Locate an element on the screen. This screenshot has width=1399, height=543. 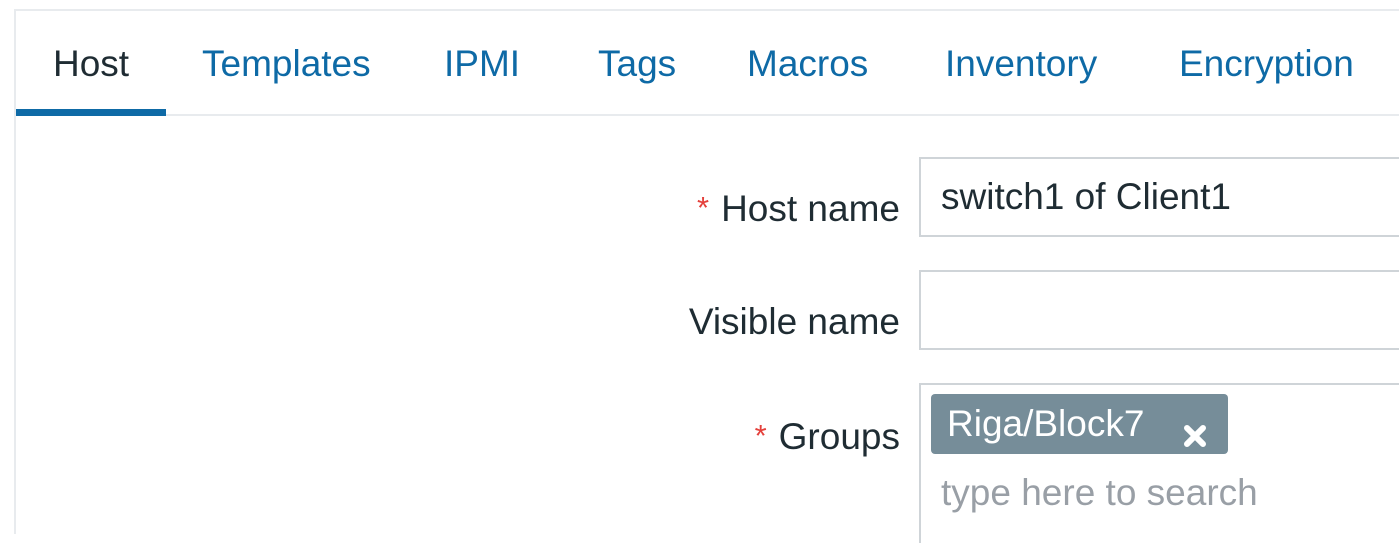
active-tab-indicator is located at coordinates (91, 112).